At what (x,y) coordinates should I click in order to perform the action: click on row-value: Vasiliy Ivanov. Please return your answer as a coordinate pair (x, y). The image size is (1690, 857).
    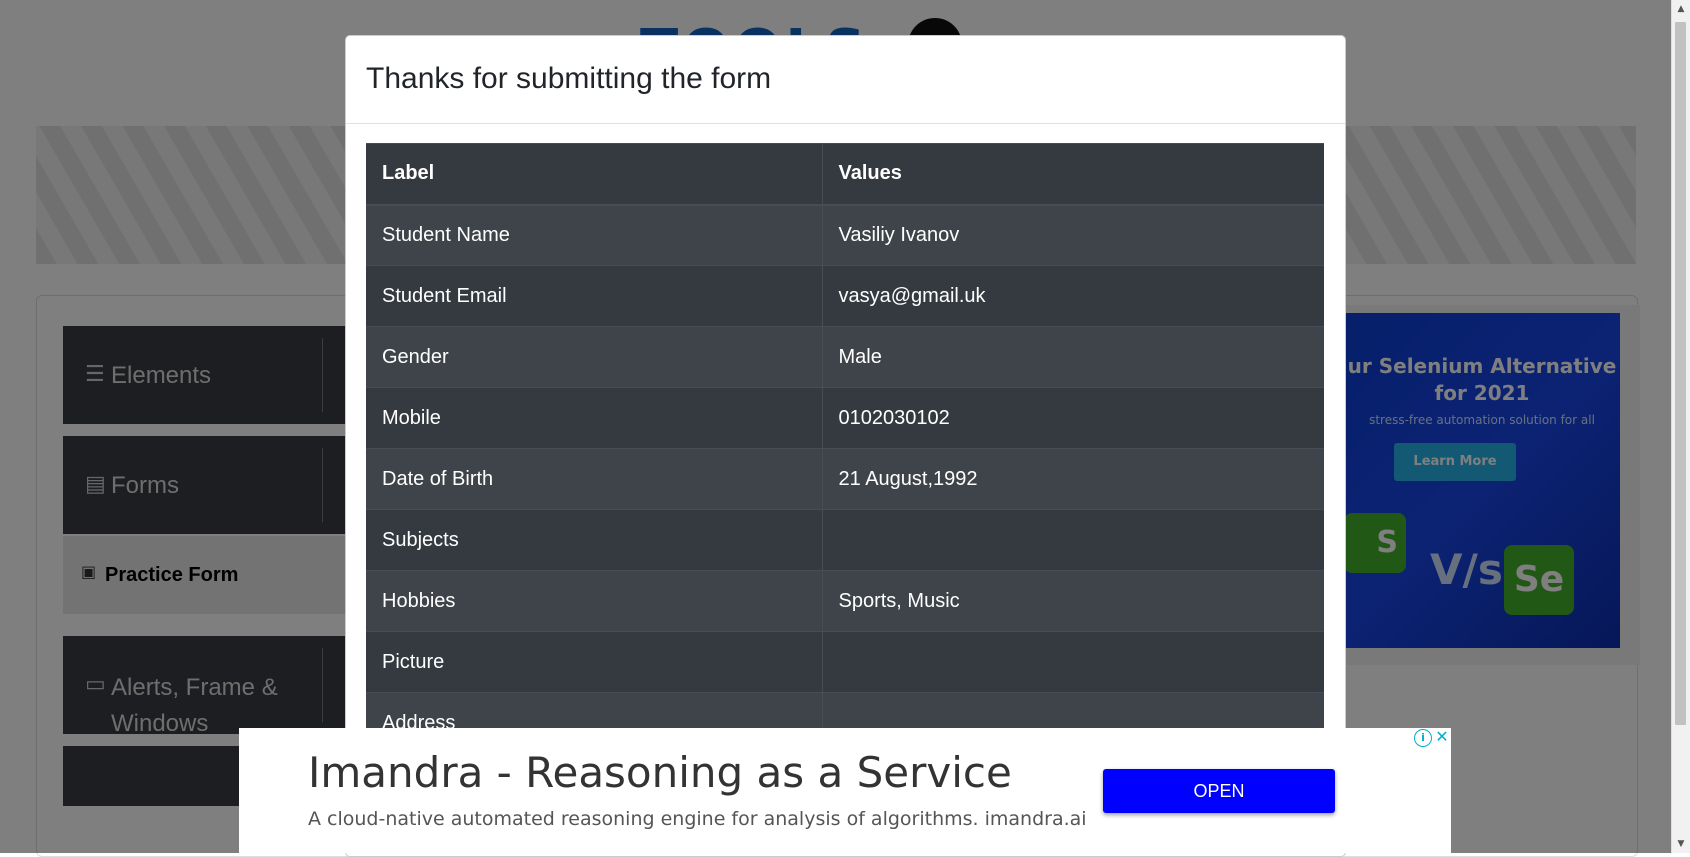
    Looking at the image, I should click on (1073, 235).